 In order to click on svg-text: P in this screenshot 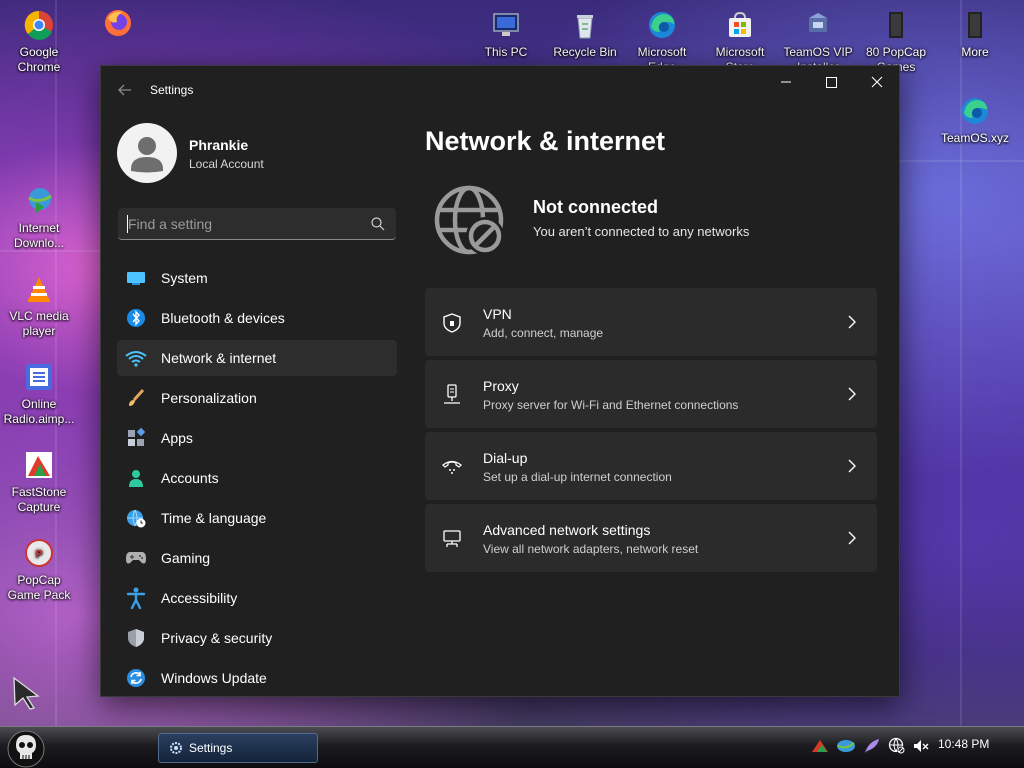, I will do `click(38, 554)`.